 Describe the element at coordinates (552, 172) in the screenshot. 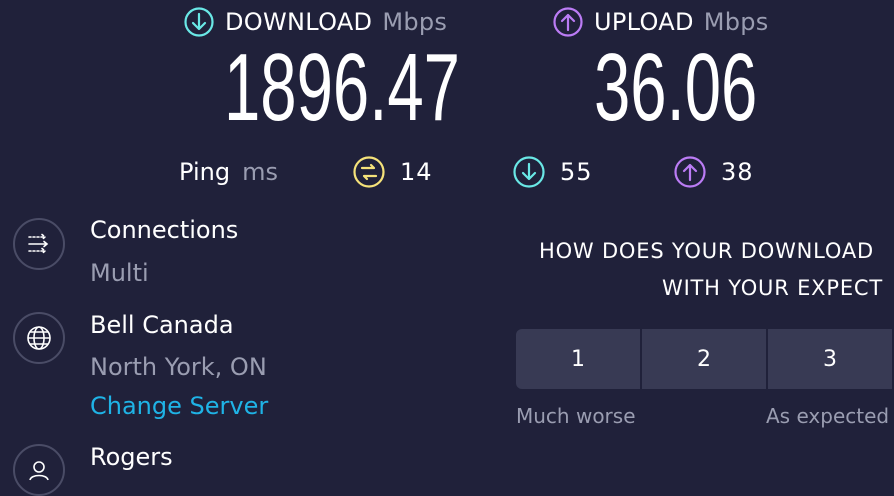

I see `ping-download: 55` at that location.